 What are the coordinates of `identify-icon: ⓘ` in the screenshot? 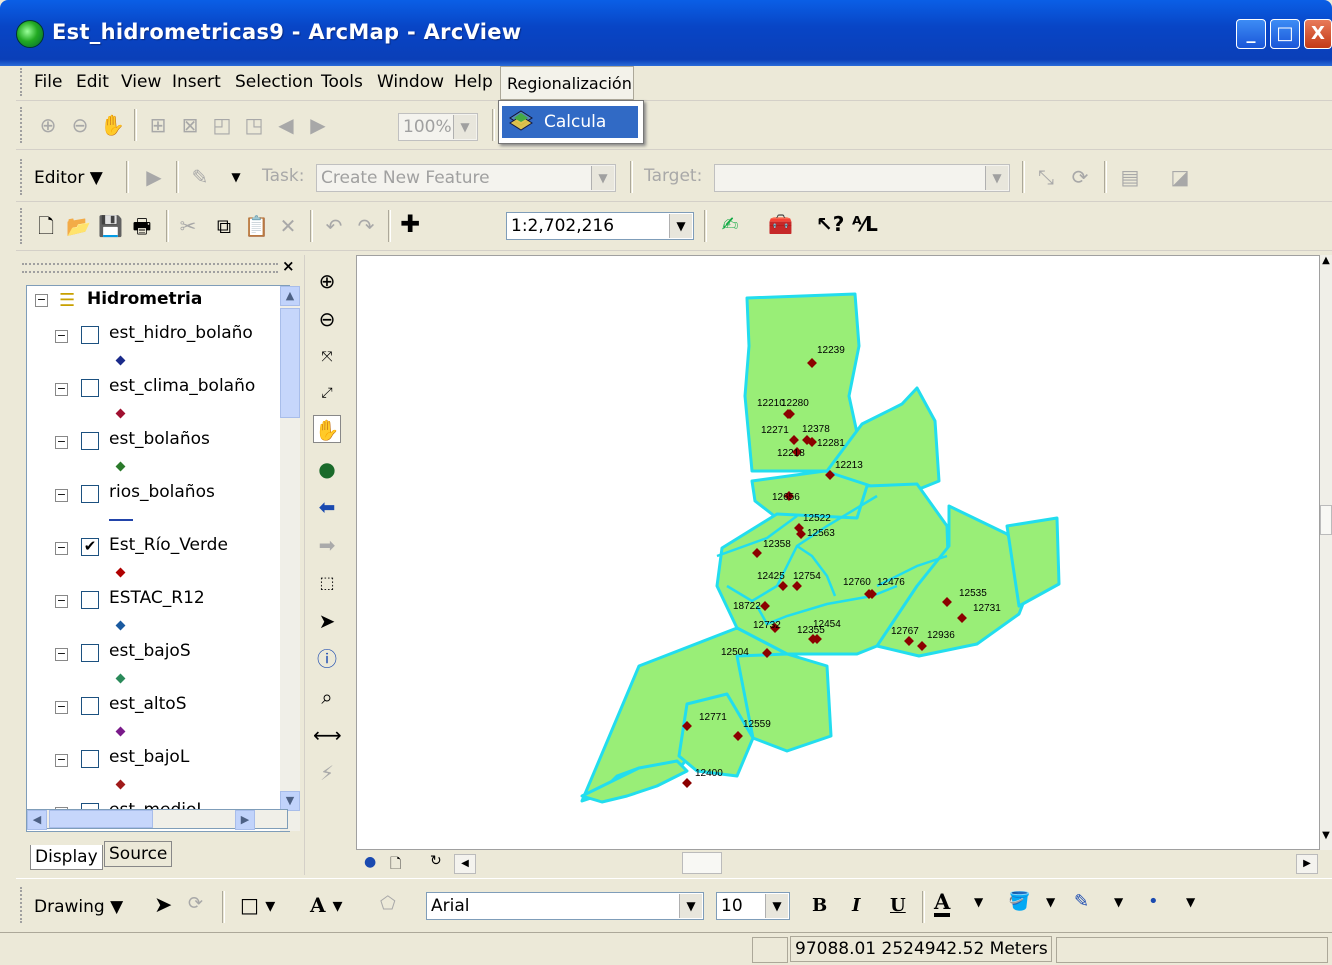 It's located at (327, 659).